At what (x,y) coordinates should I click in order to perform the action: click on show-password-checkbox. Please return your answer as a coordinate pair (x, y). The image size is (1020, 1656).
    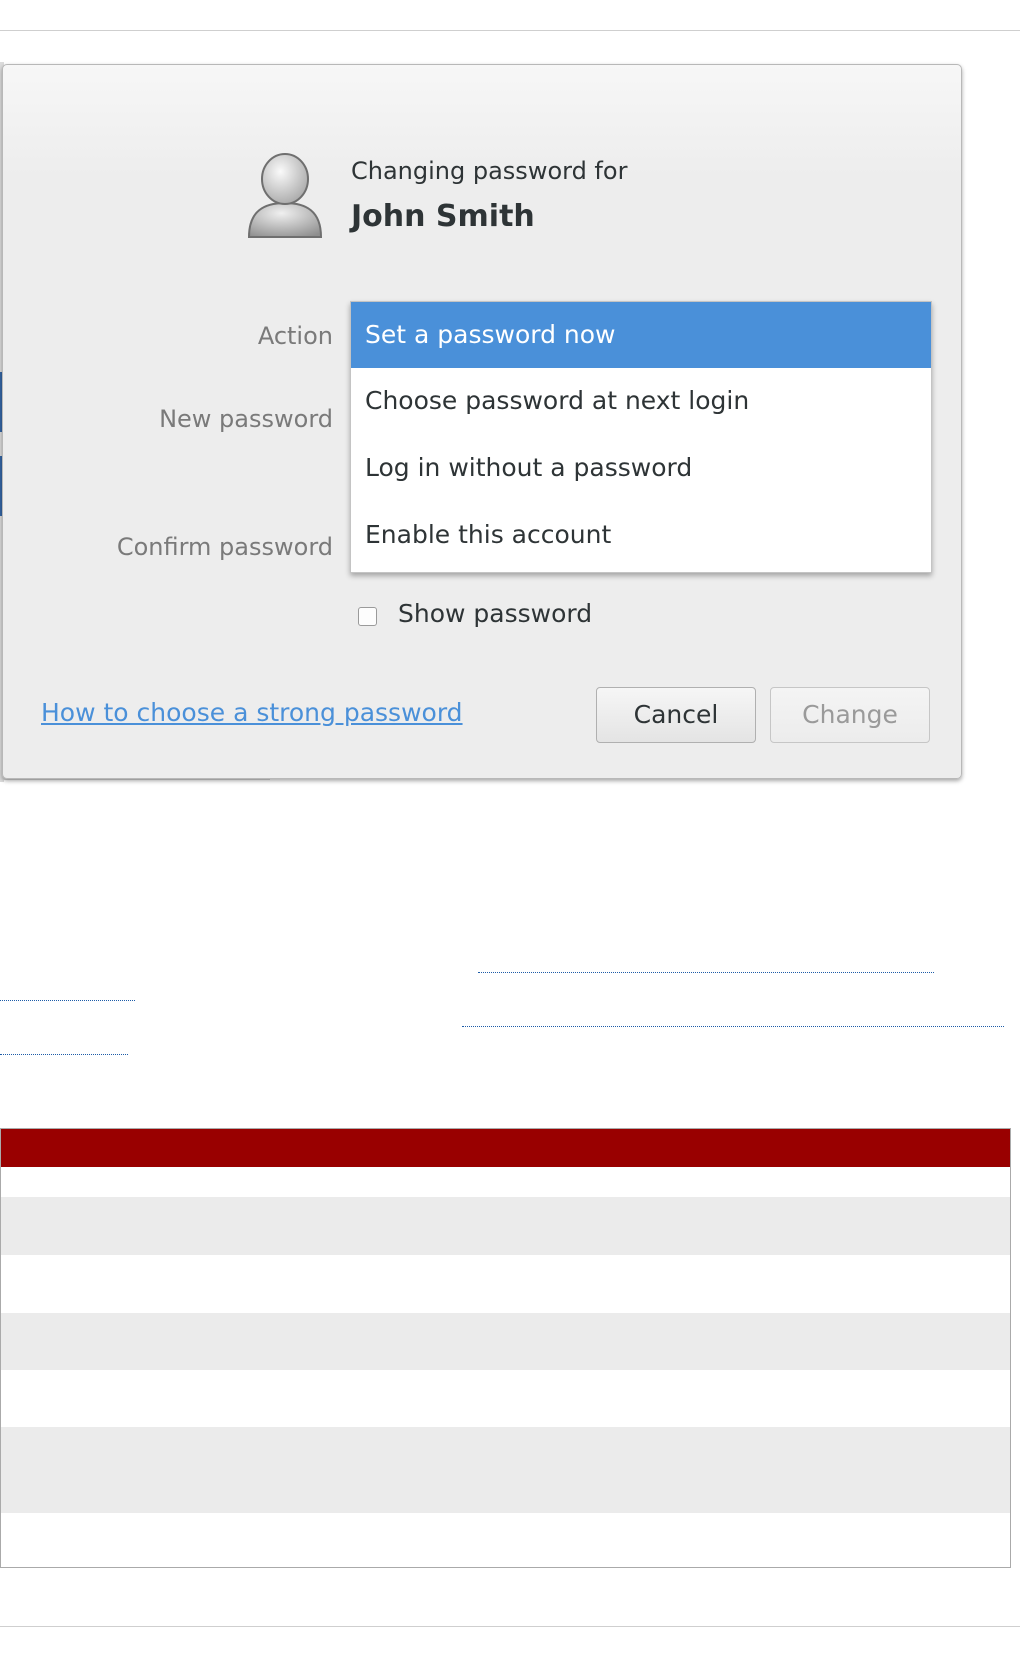
    Looking at the image, I should click on (367, 616).